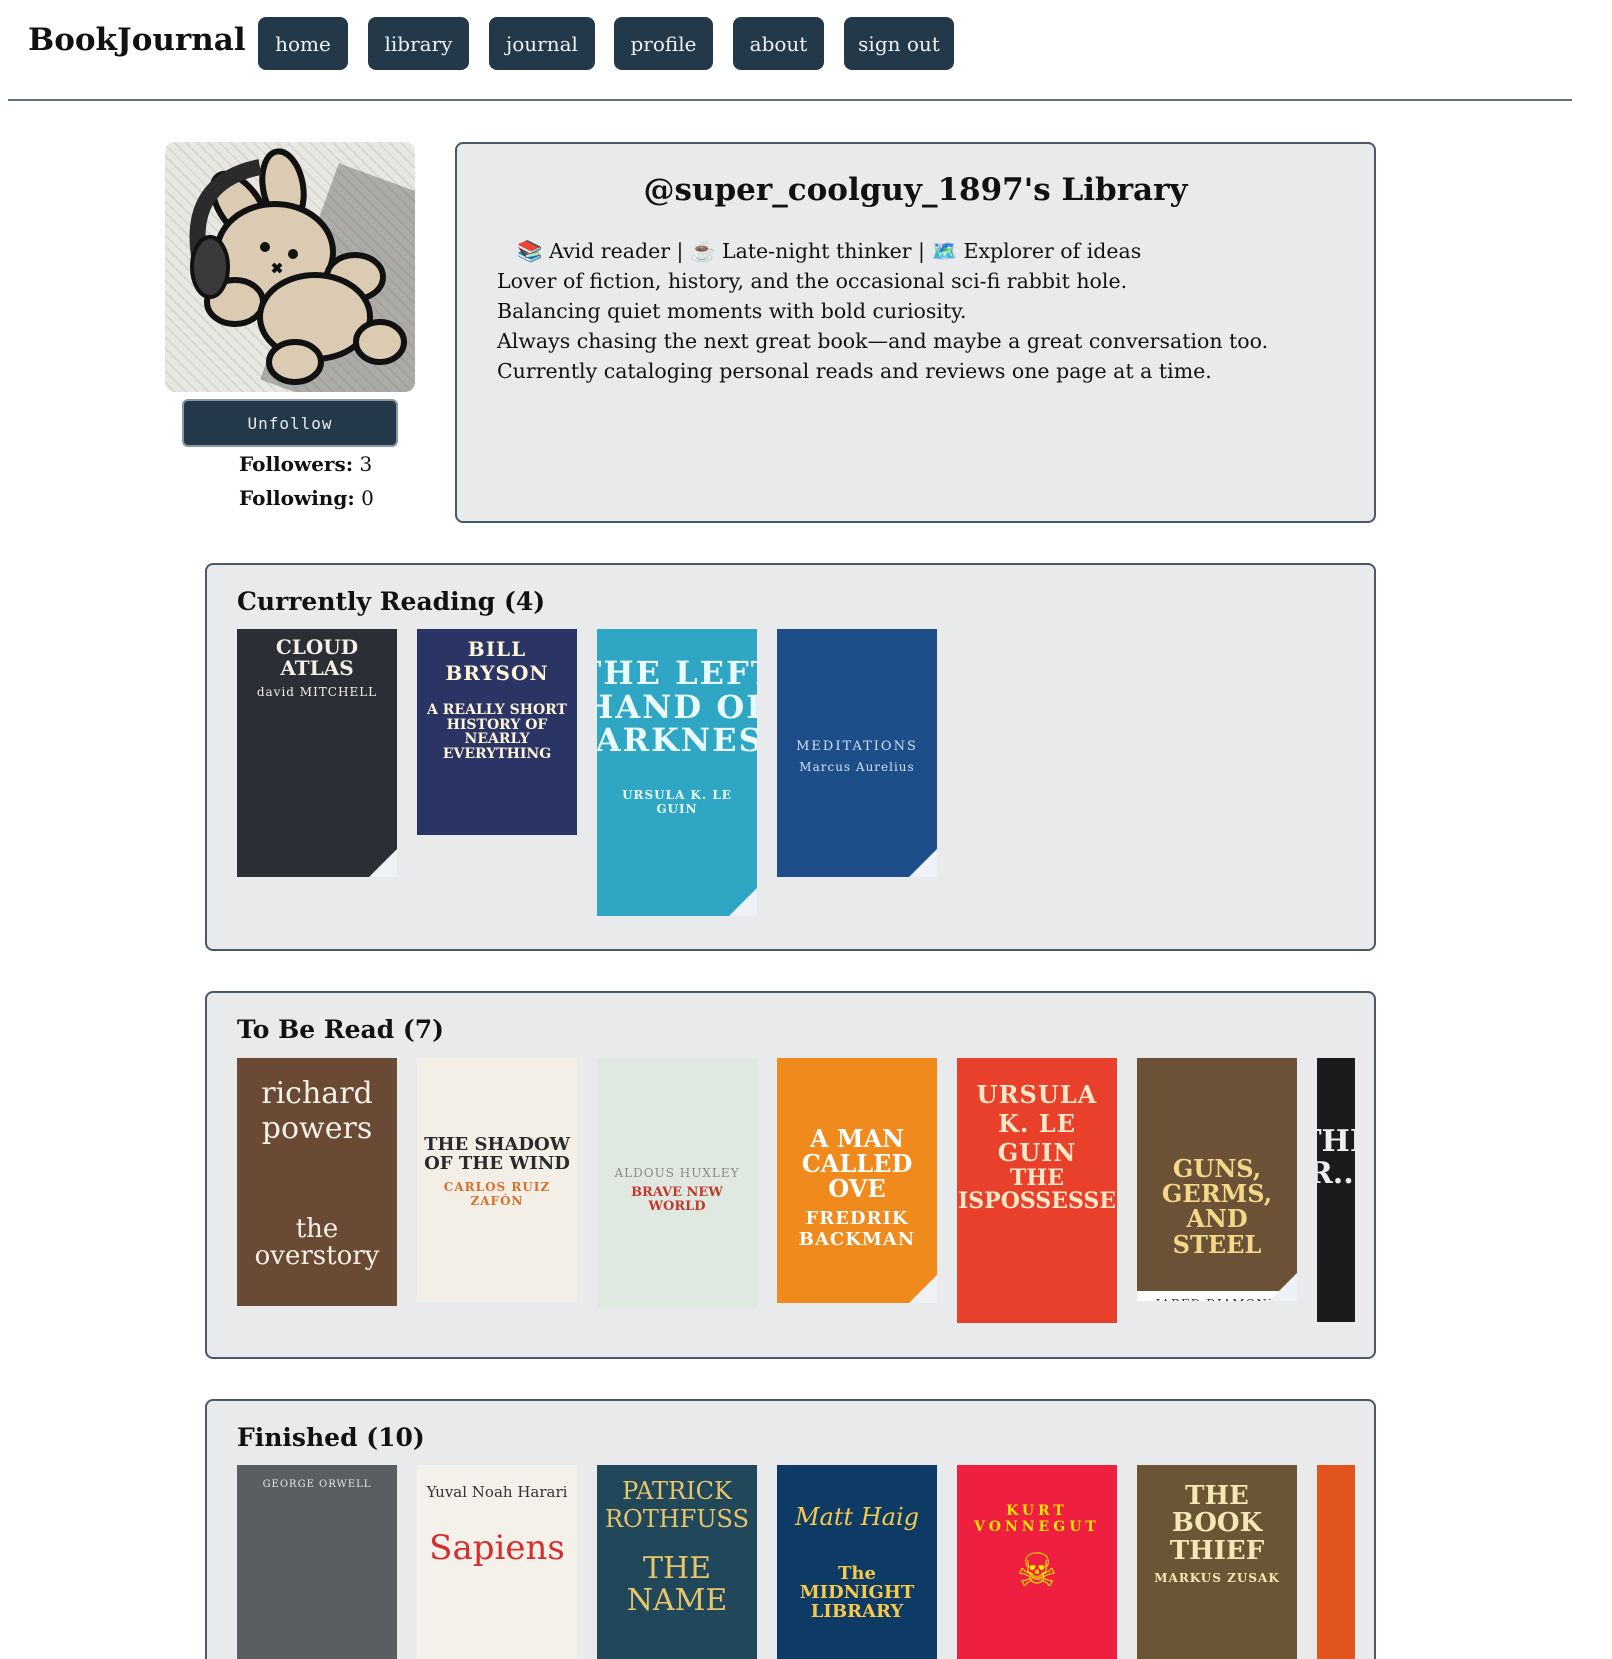  Describe the element at coordinates (317, 1562) in the screenshot. I see `book-cover: GEORGE ORWELL` at that location.